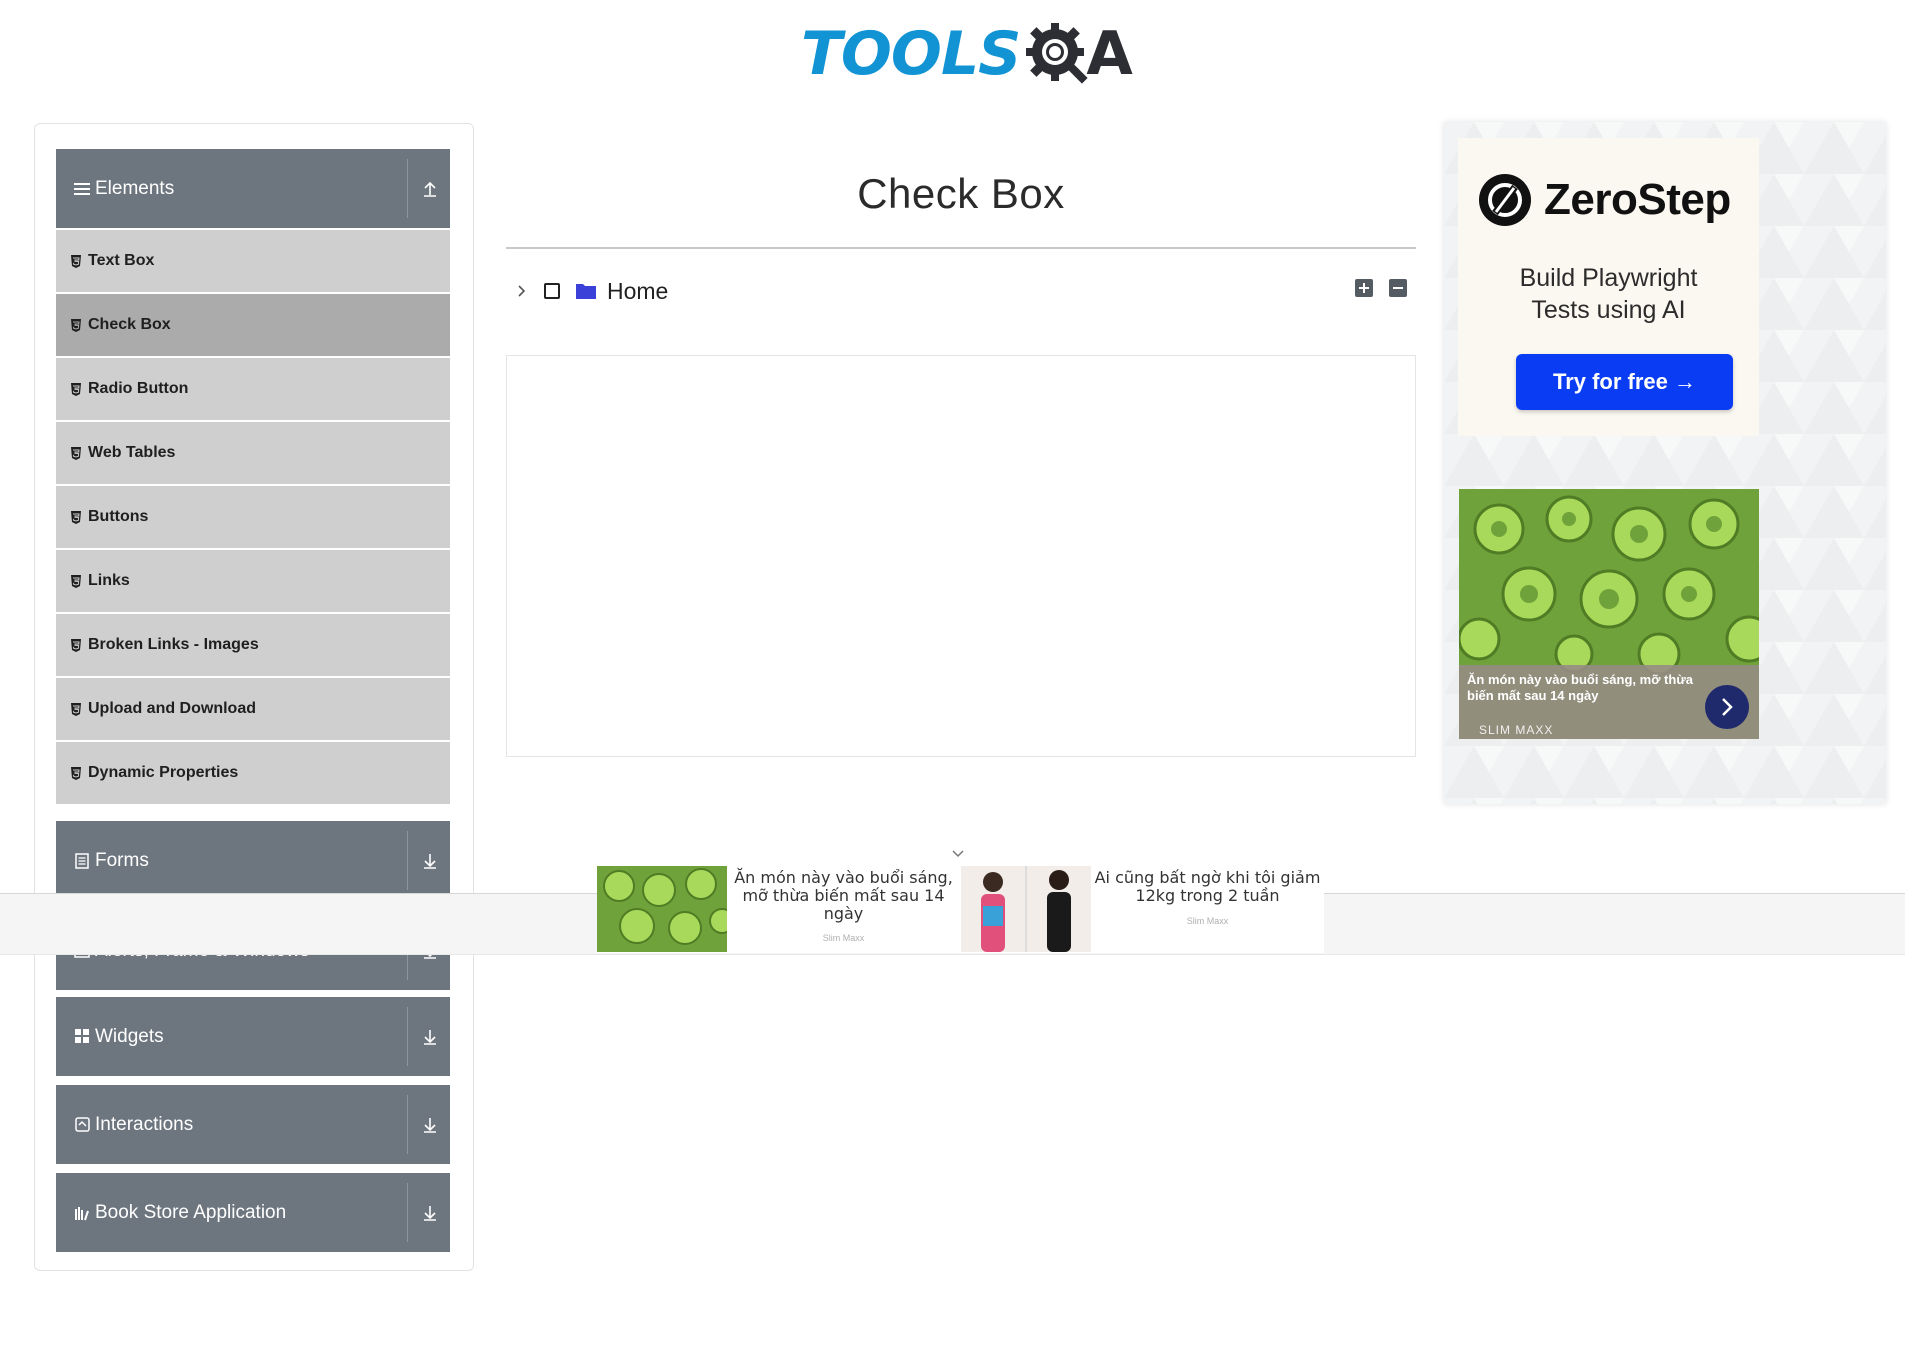 Image resolution: width=1905 pixels, height=1370 pixels. I want to click on group-title: Elements, so click(135, 188).